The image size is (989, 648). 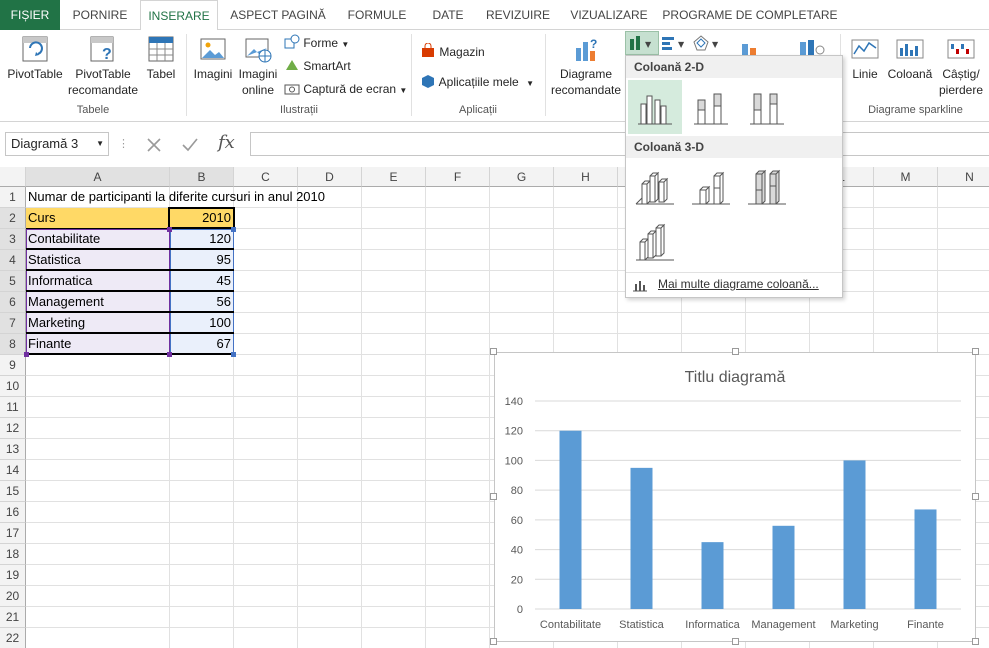 I want to click on bar-chart-button: ▼, so click(x=675, y=44).